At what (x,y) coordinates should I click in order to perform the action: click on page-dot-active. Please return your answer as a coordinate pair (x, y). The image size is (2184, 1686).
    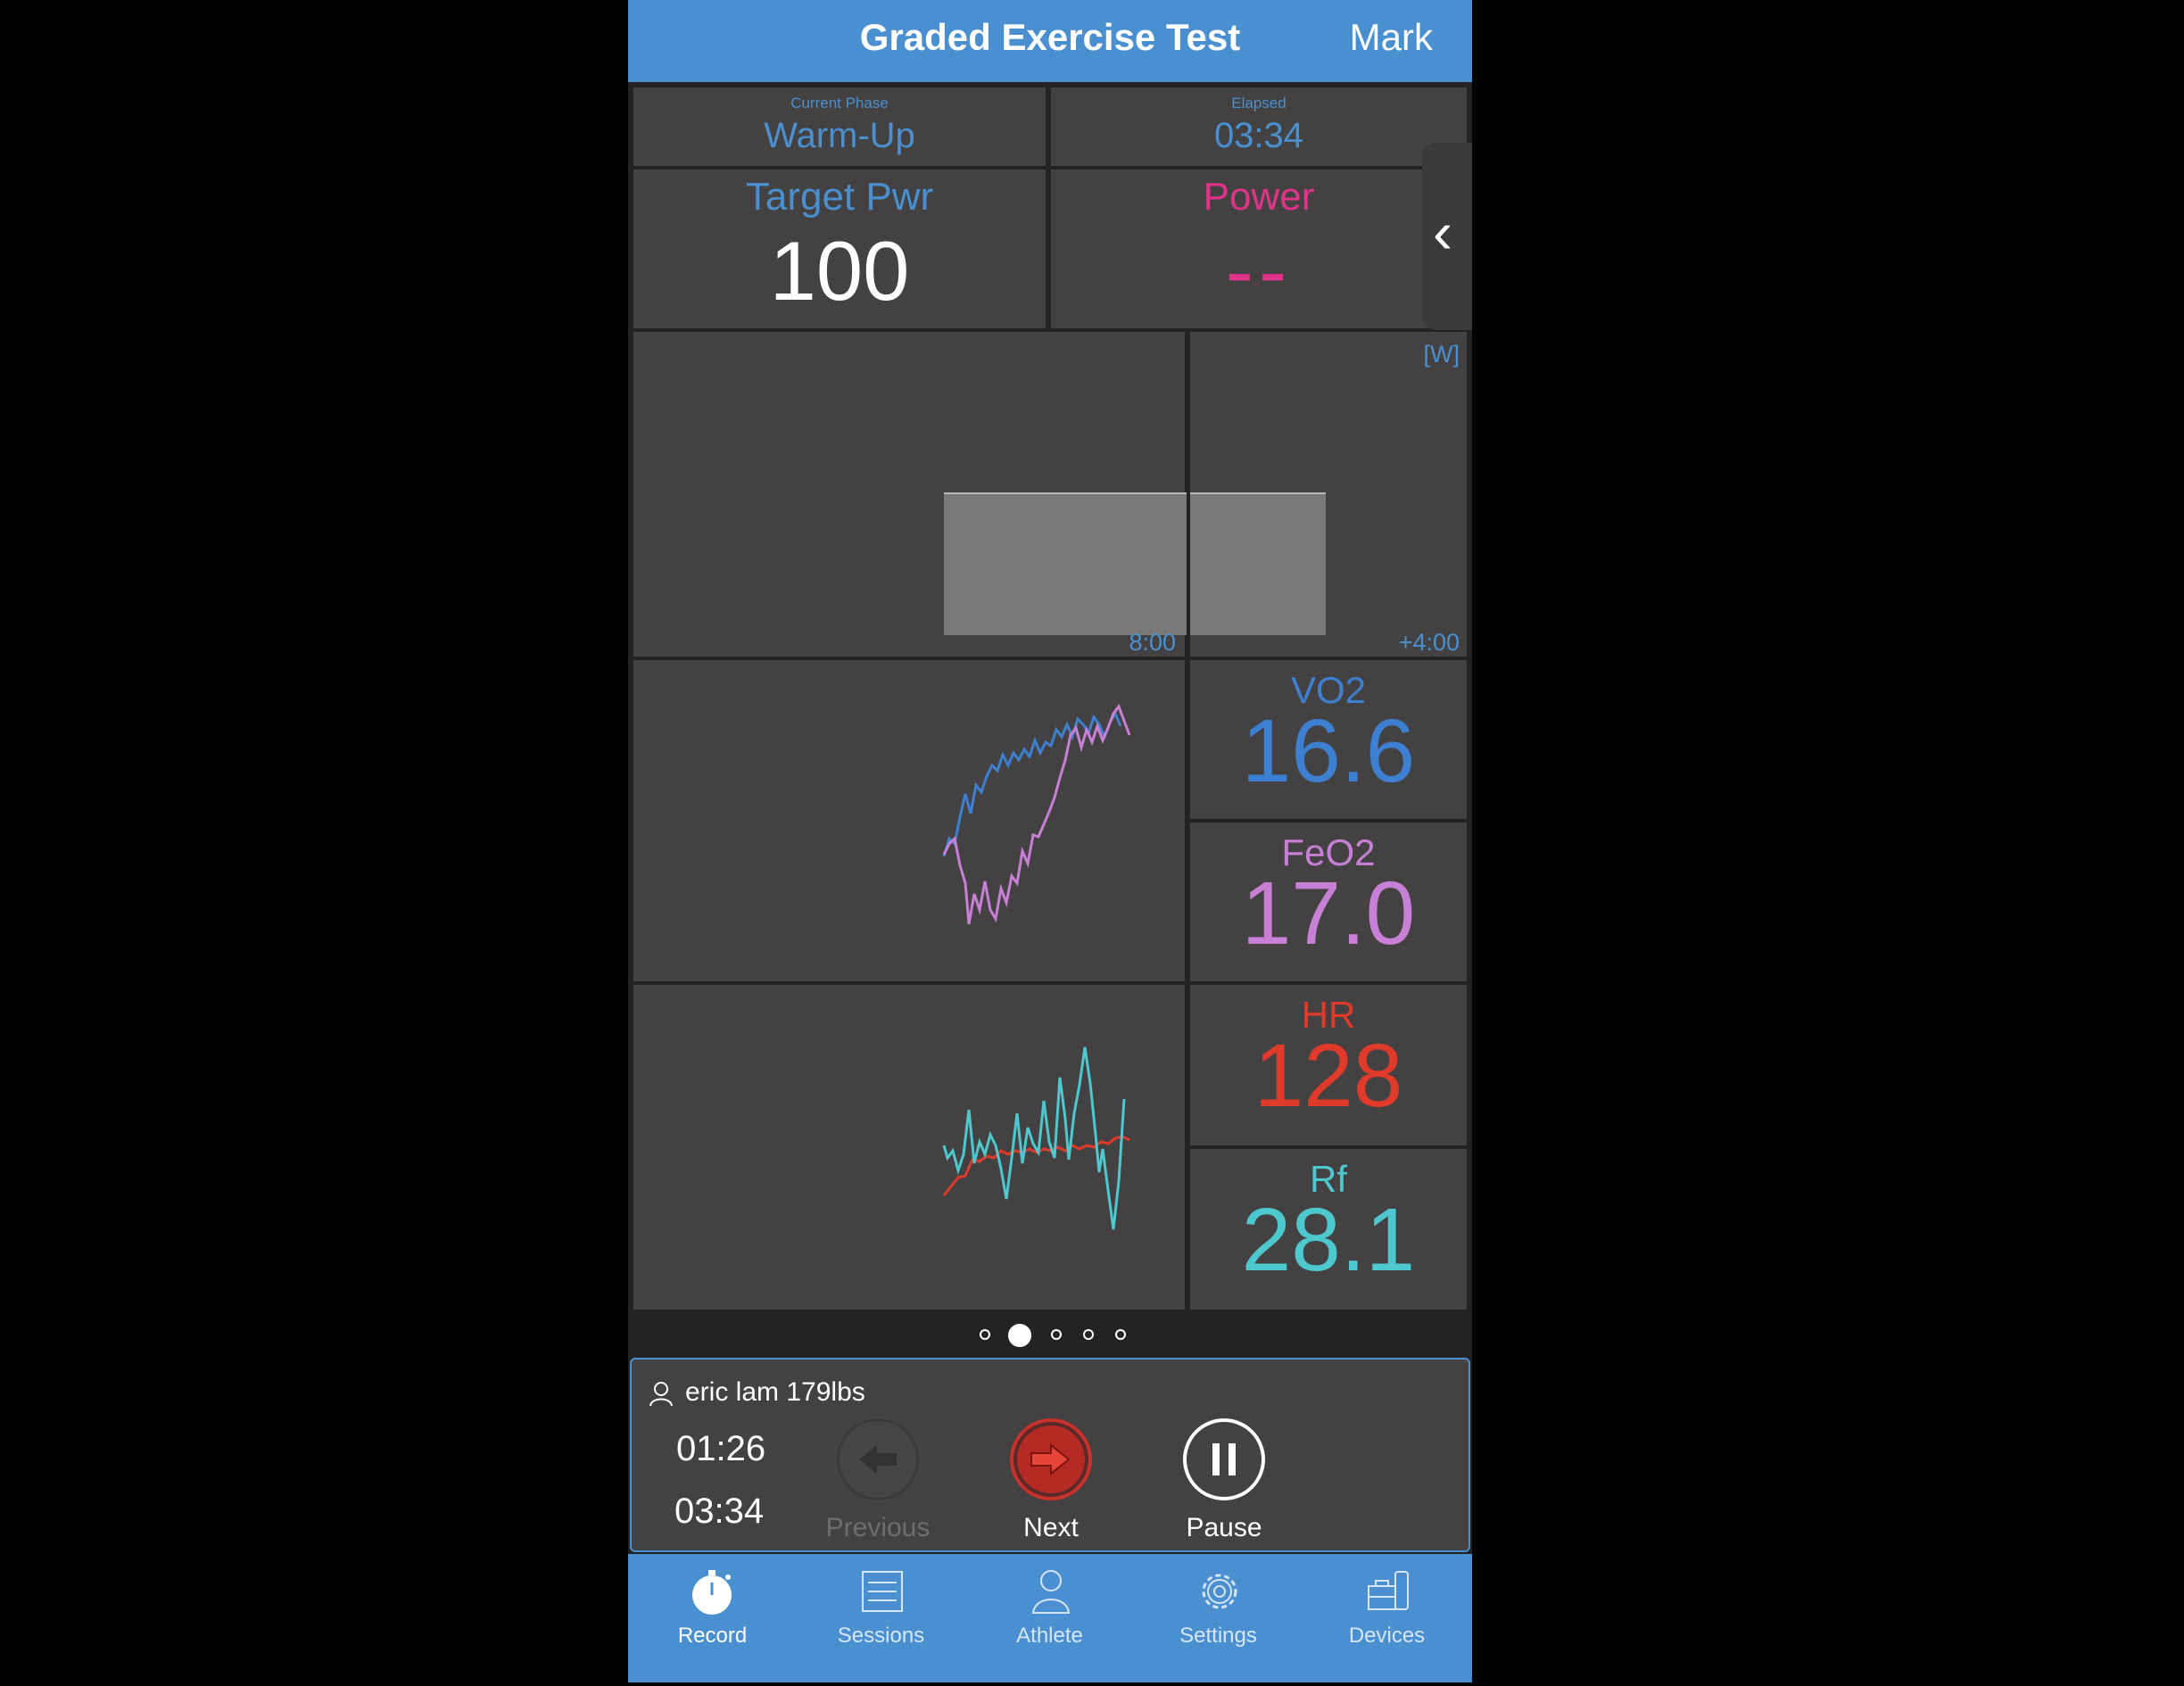
    Looking at the image, I should click on (1019, 1336).